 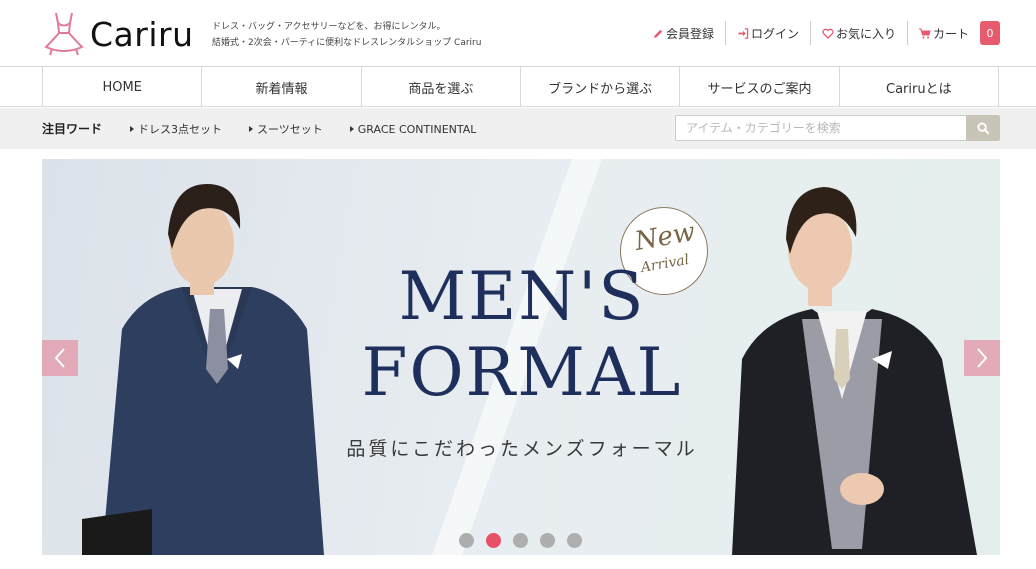 I want to click on carousel-pagination, so click(x=526, y=540).